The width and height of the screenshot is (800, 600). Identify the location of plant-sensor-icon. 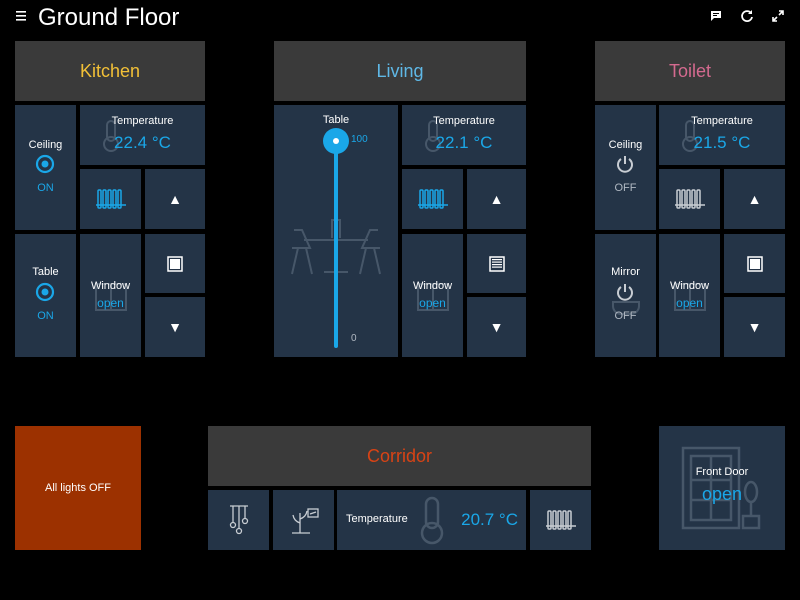
(305, 521).